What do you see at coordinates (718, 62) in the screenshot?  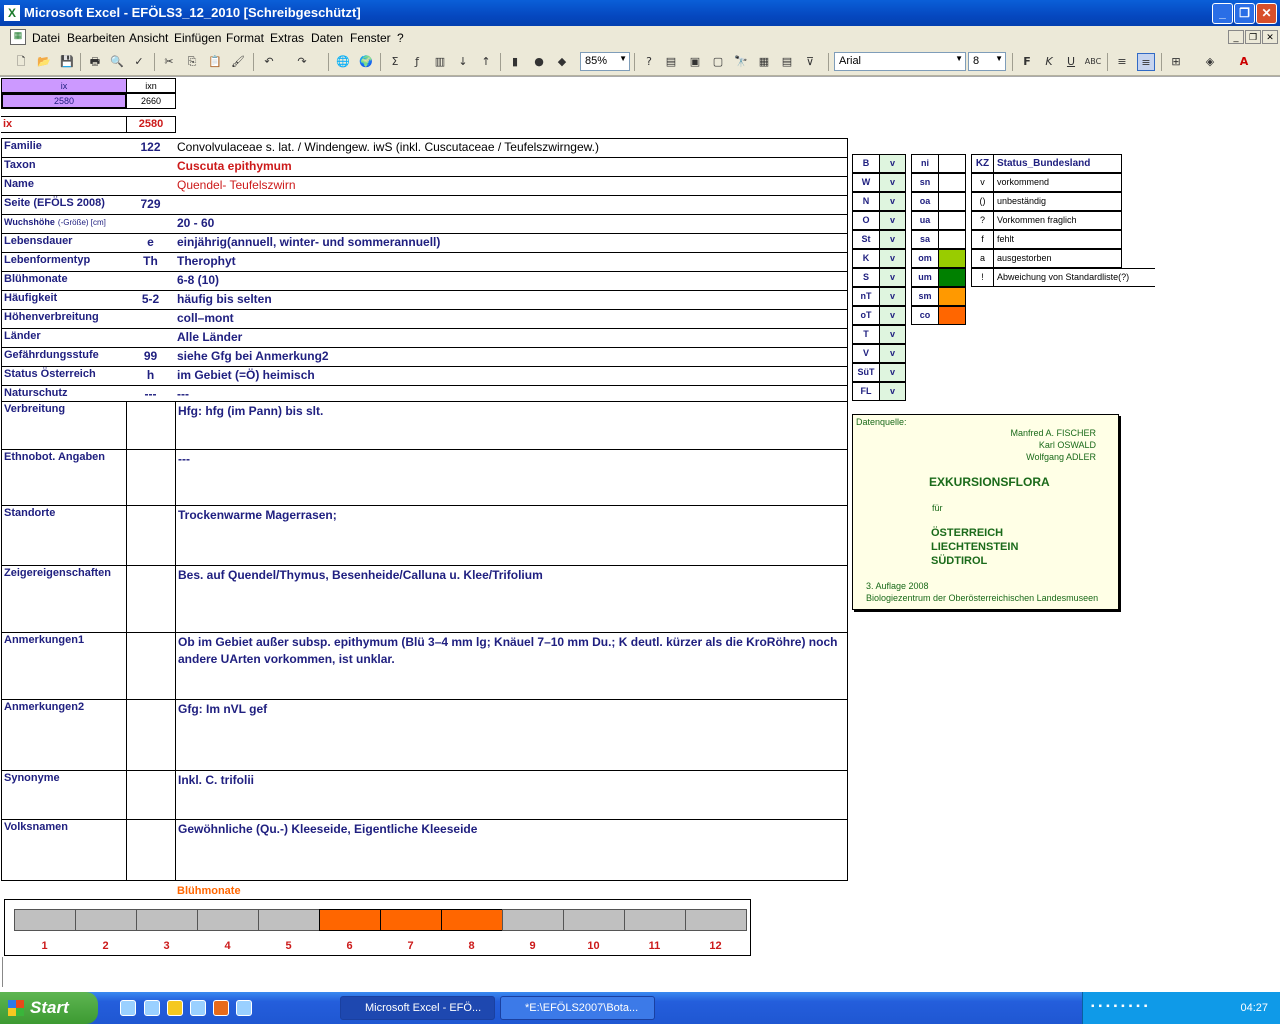 I see `calc-icon: ▢` at bounding box center [718, 62].